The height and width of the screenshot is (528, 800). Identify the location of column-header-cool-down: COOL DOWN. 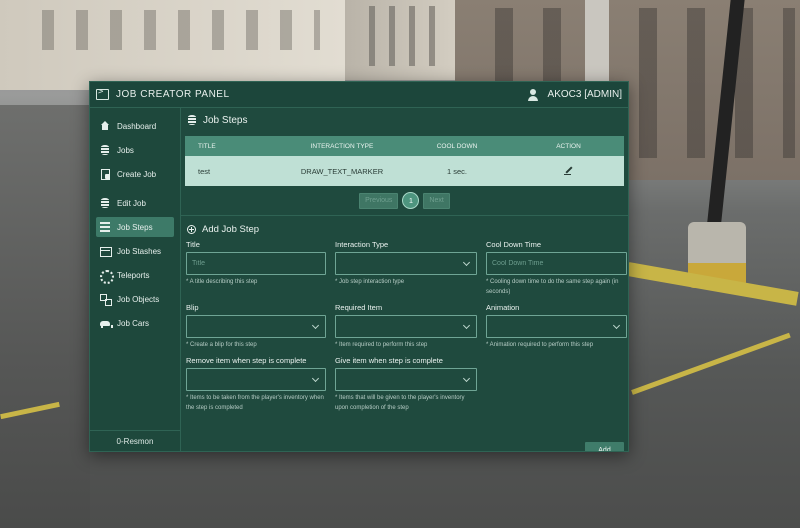
(457, 146).